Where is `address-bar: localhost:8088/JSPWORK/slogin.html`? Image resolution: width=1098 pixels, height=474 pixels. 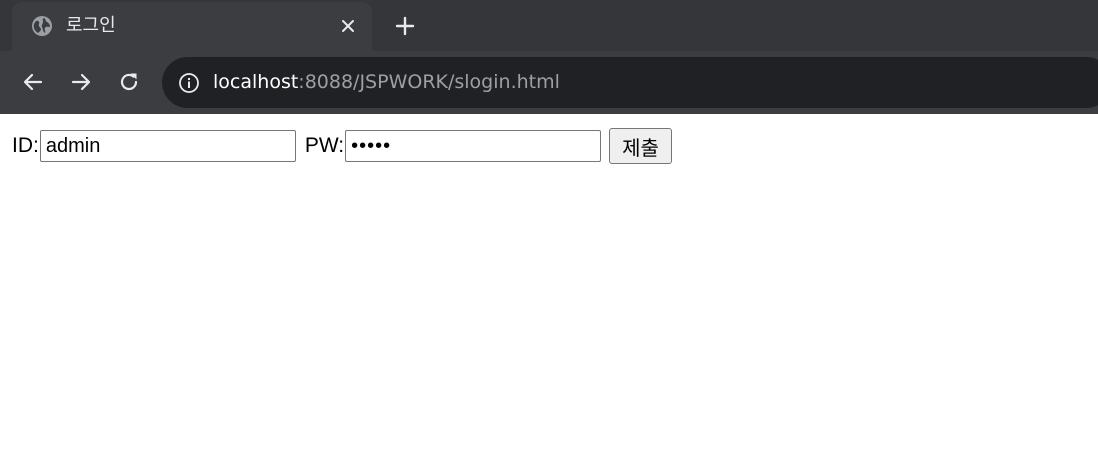 address-bar: localhost:8088/JSPWORK/slogin.html is located at coordinates (630, 82).